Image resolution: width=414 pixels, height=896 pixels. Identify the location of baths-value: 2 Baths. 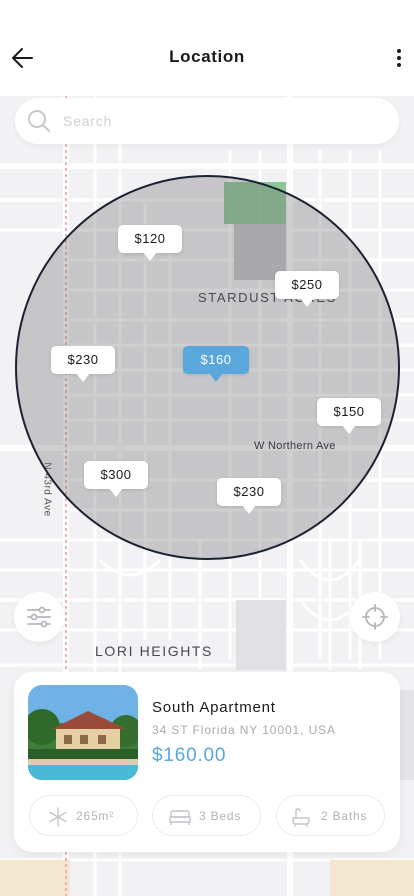
(344, 816).